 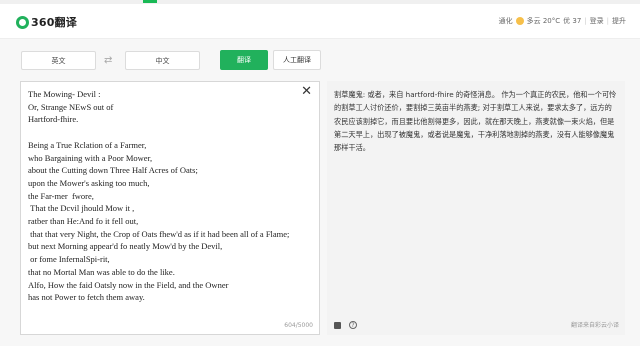 What do you see at coordinates (543, 21) in the screenshot?
I see `weather-condition: 多云 20°C` at bounding box center [543, 21].